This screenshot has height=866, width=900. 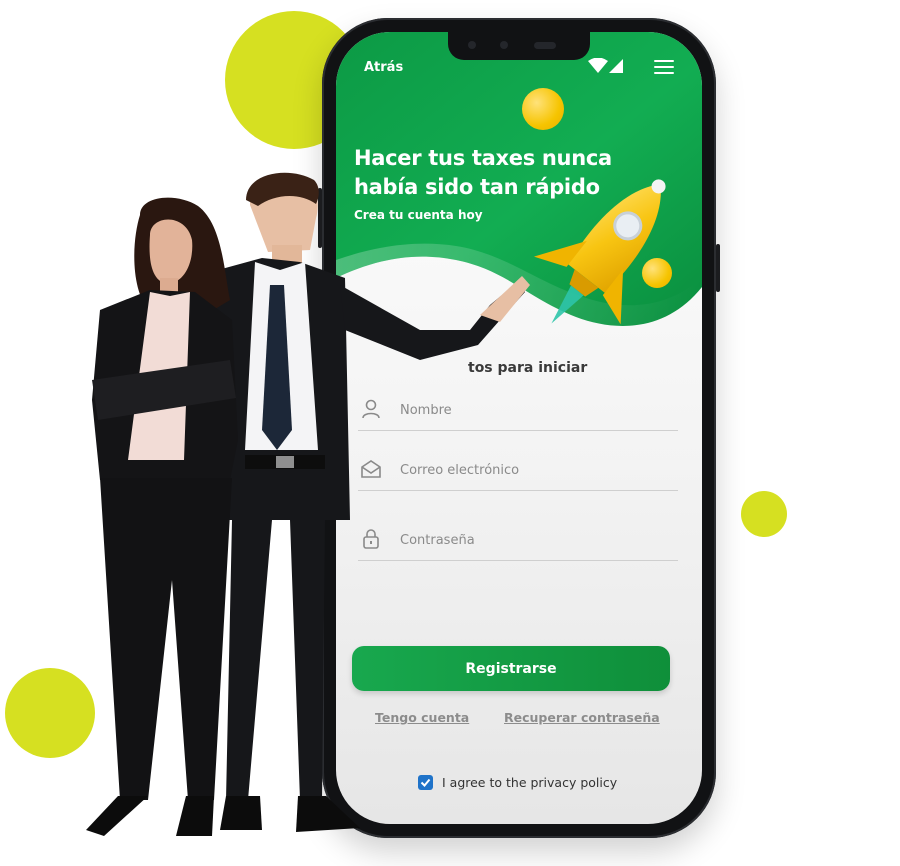 I want to click on recover-password-link: Recuperar contraseña, so click(x=582, y=717).